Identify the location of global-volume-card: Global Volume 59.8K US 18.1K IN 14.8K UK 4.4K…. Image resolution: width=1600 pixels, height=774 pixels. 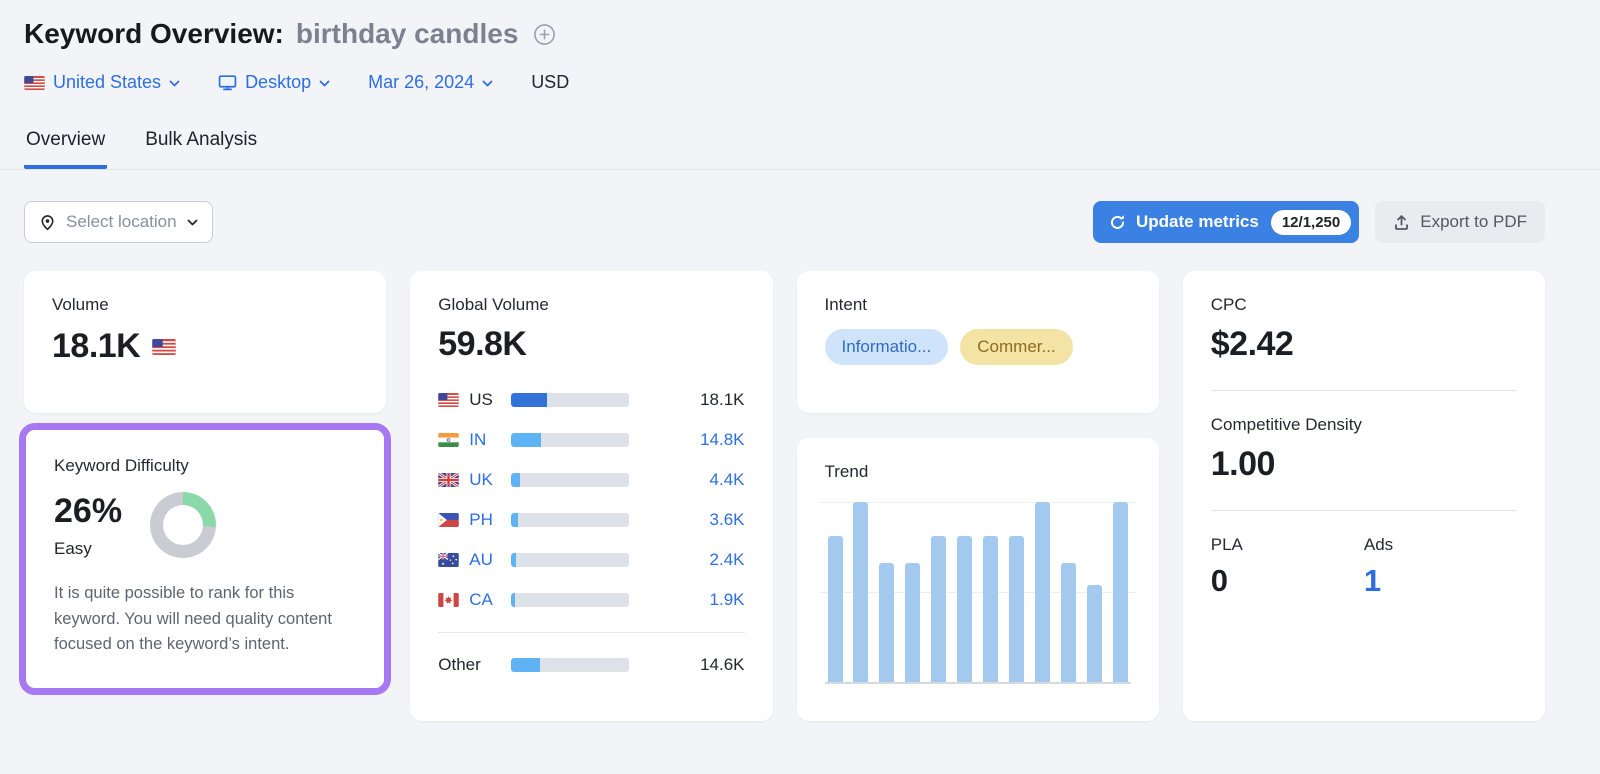
(591, 496).